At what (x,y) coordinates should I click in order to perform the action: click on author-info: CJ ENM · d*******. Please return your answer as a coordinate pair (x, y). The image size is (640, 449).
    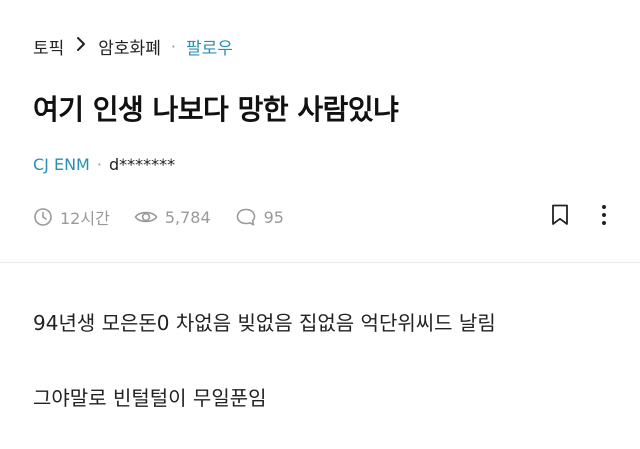
    Looking at the image, I should click on (104, 164).